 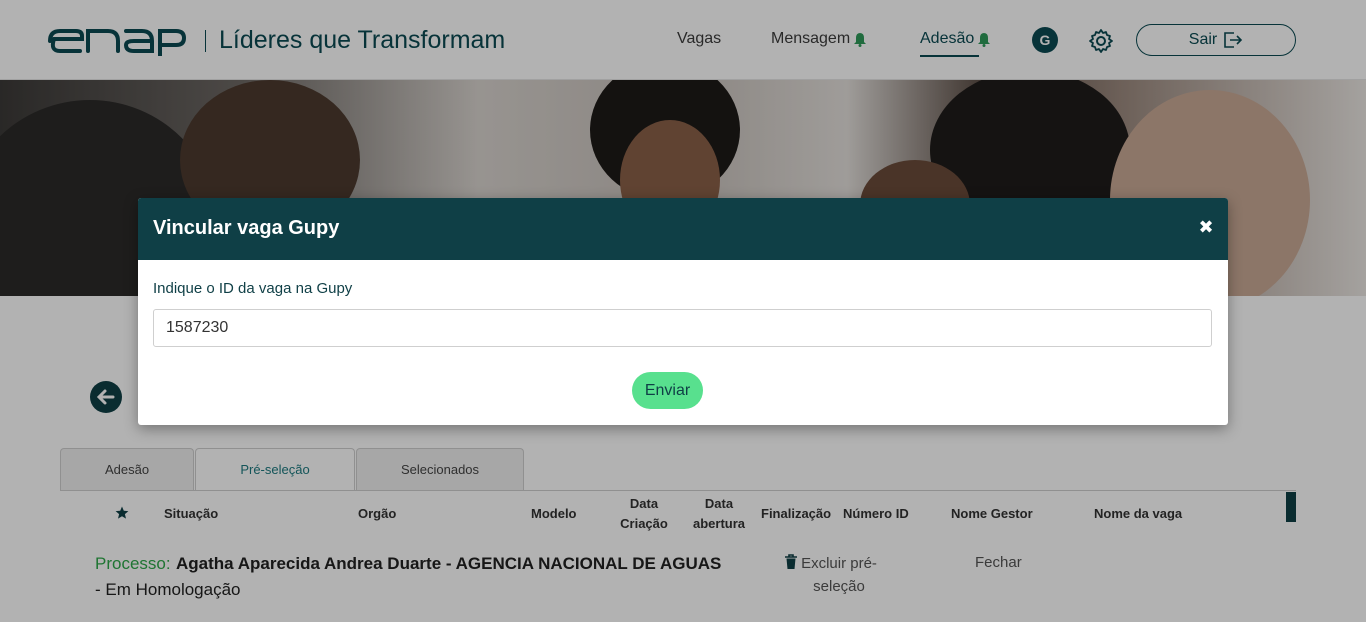 What do you see at coordinates (667, 390) in the screenshot?
I see `submit-button: Enviar` at bounding box center [667, 390].